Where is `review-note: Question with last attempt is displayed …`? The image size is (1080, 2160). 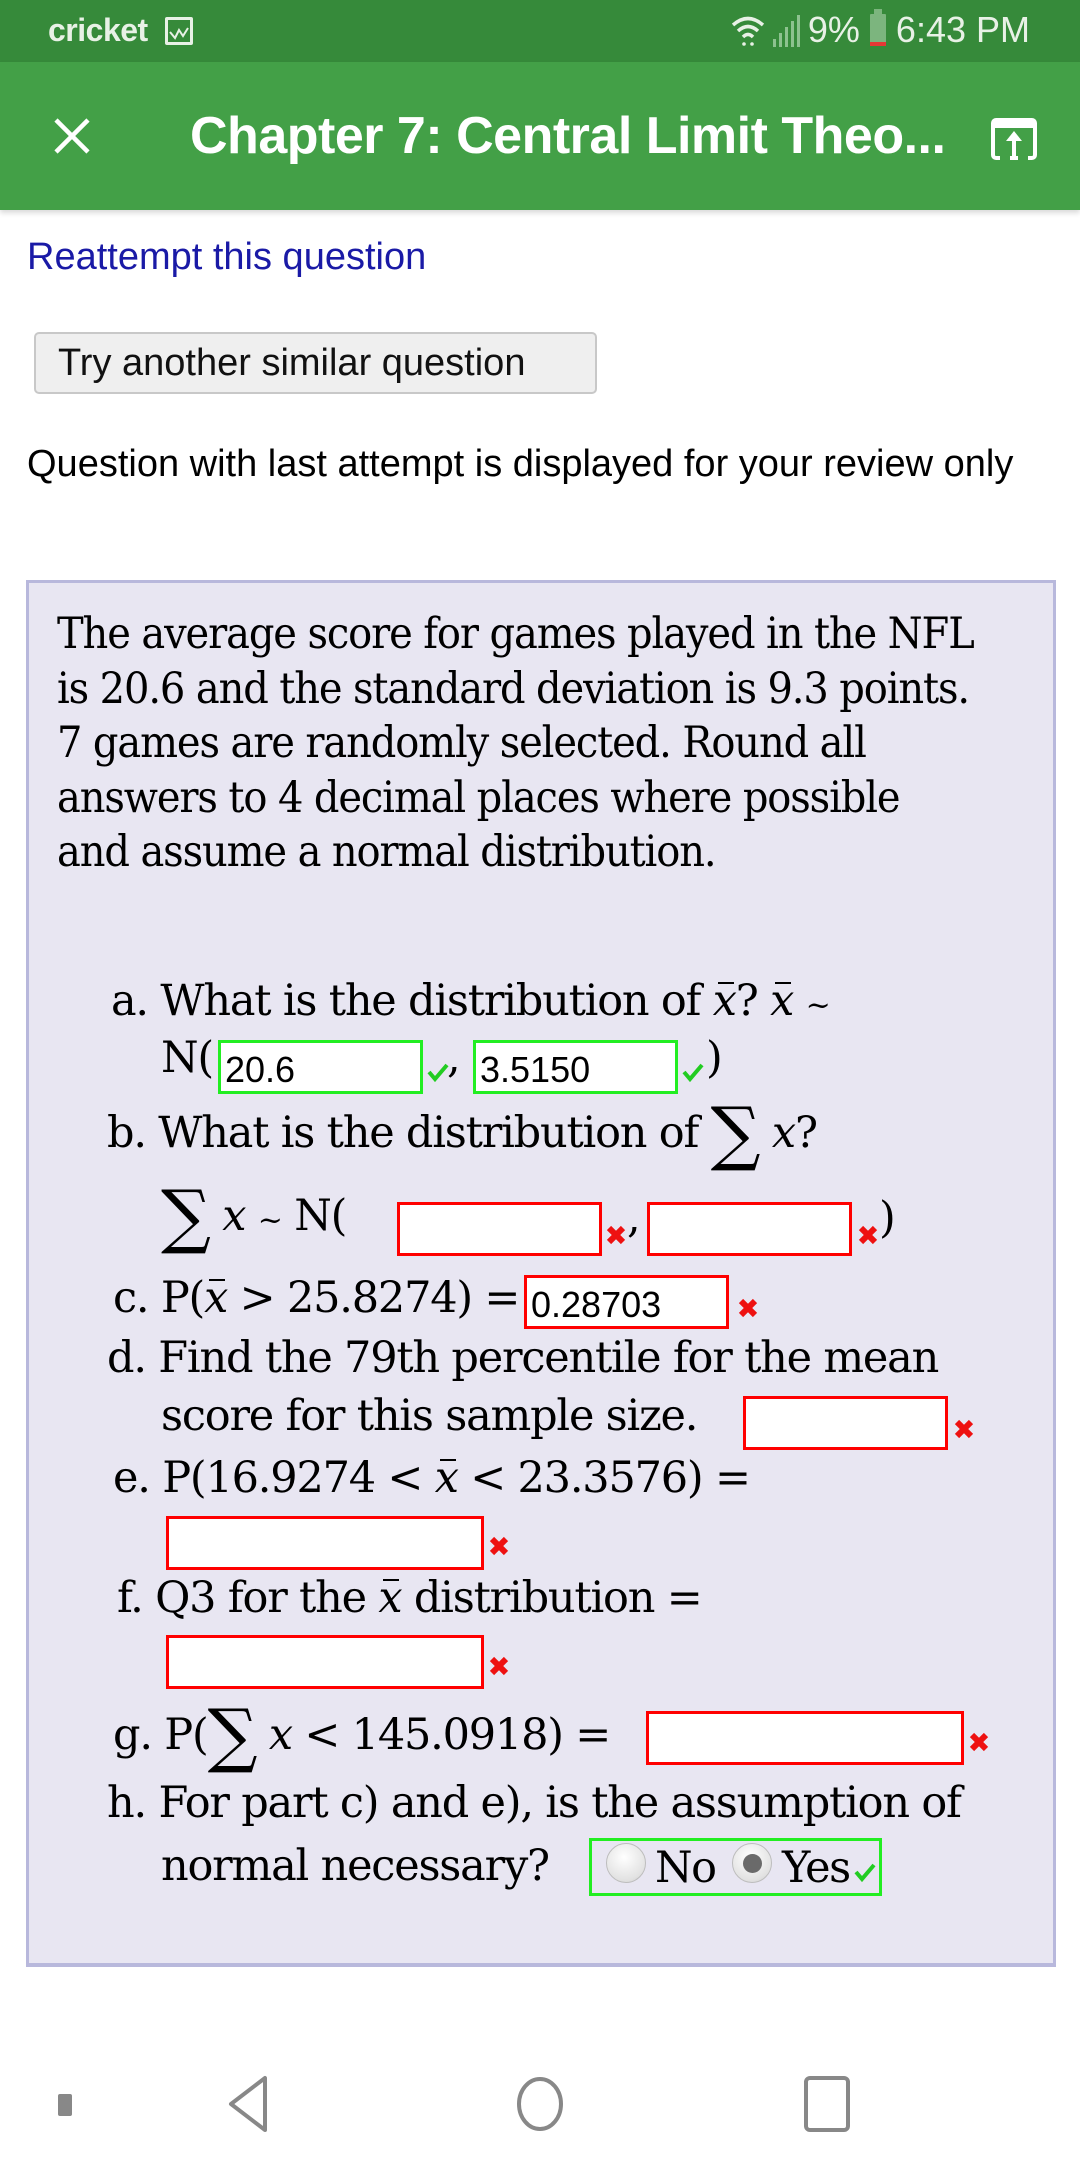
review-note: Question with last attempt is displayed … is located at coordinates (520, 464).